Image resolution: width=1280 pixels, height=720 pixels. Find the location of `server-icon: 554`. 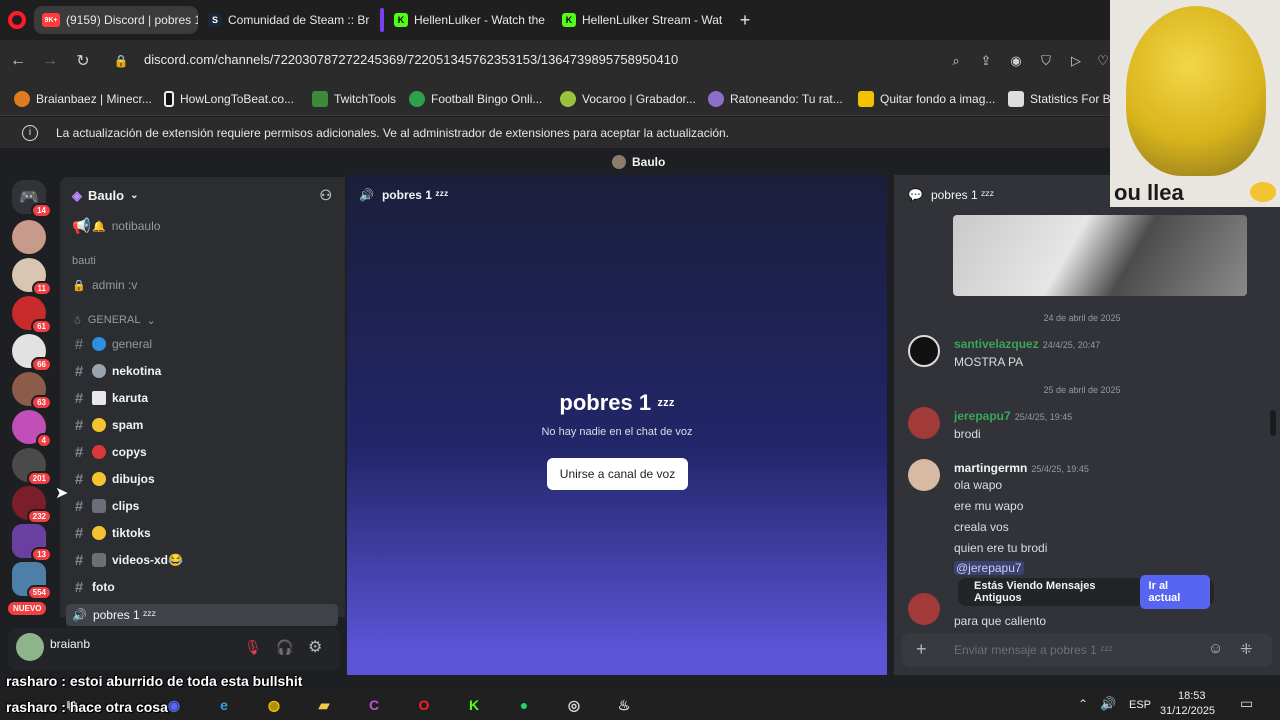

server-icon: 554 is located at coordinates (32, 581).